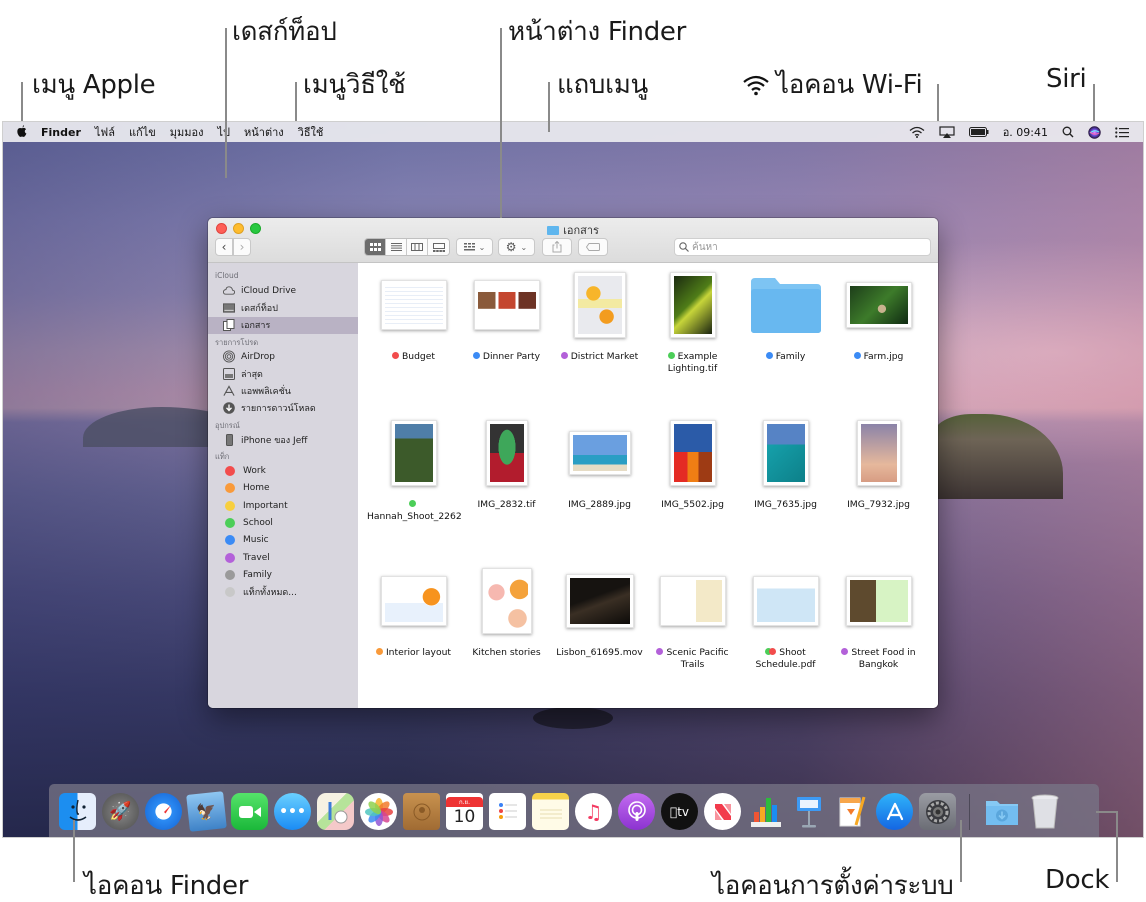 The image size is (1146, 902). What do you see at coordinates (438, 247) in the screenshot?
I see `gallery-view-button` at bounding box center [438, 247].